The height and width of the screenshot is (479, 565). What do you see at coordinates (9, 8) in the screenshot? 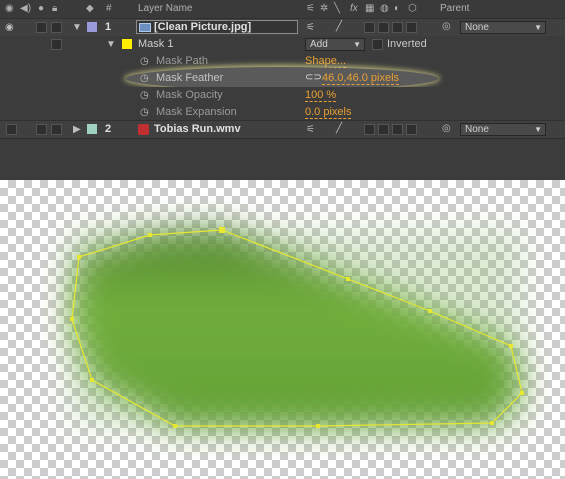
I see `eye-icon: ◉` at bounding box center [9, 8].